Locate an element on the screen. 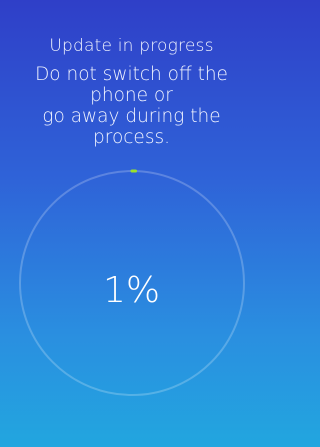  warning-line: phone or is located at coordinates (131, 95).